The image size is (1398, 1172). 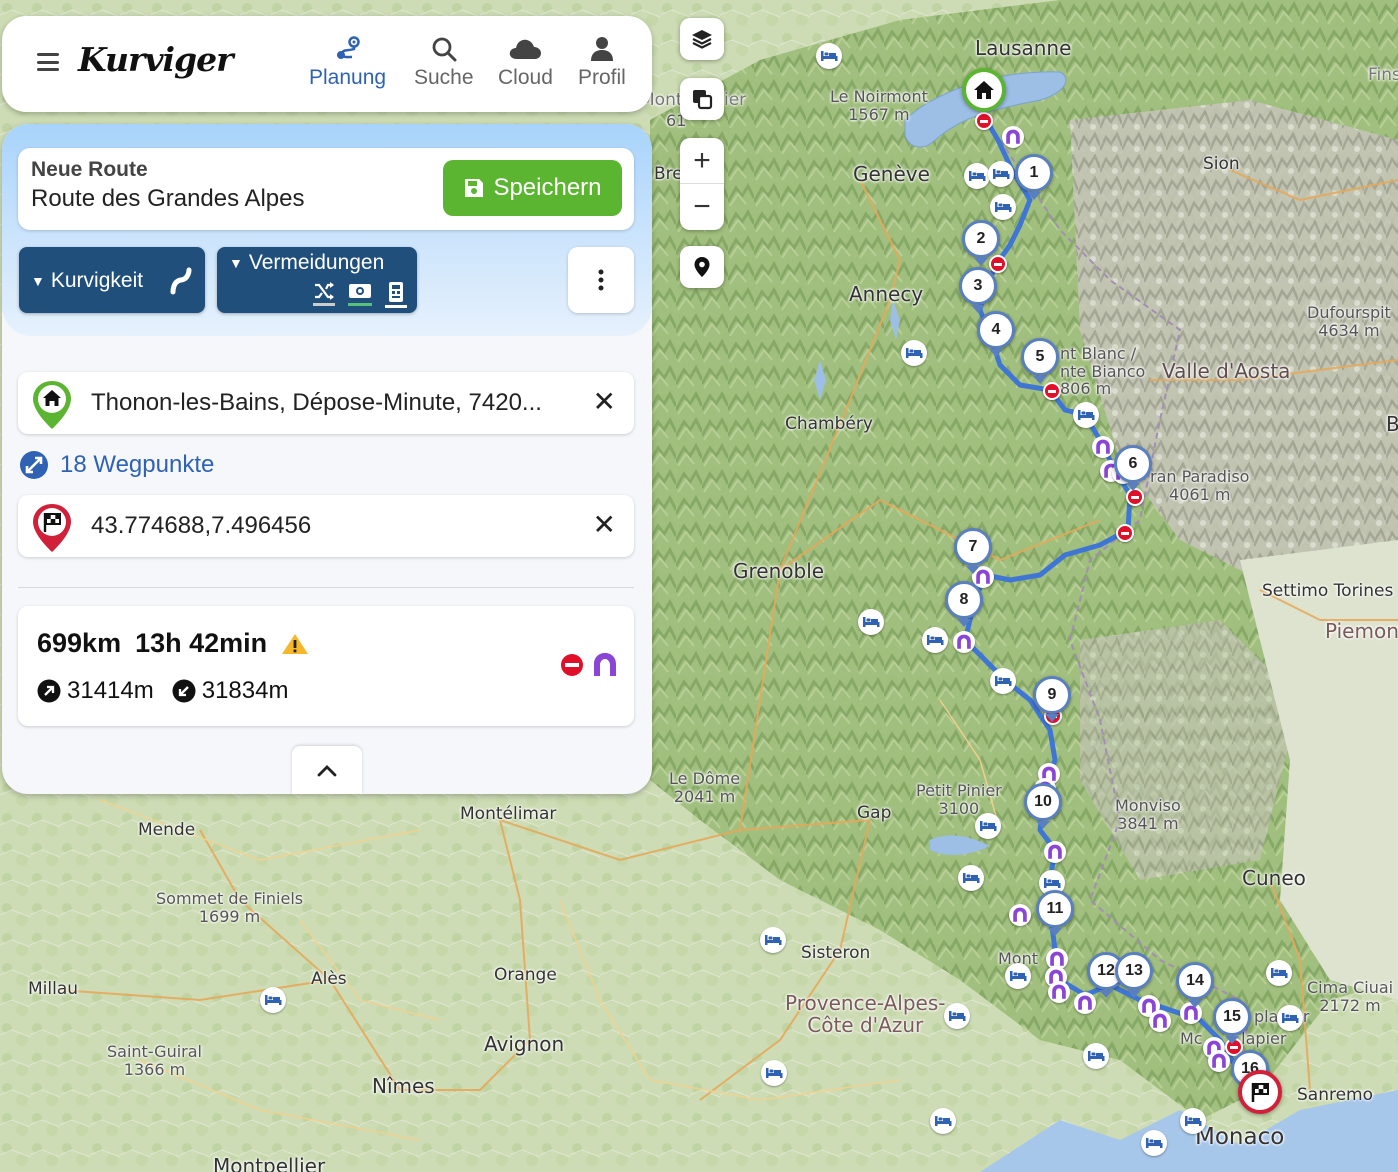 What do you see at coordinates (602, 49) in the screenshot?
I see `profile-icon` at bounding box center [602, 49].